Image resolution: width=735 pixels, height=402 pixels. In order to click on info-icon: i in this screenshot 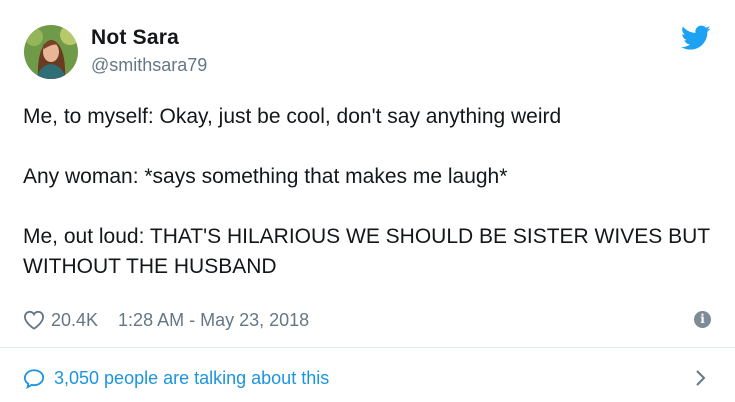, I will do `click(702, 319)`.